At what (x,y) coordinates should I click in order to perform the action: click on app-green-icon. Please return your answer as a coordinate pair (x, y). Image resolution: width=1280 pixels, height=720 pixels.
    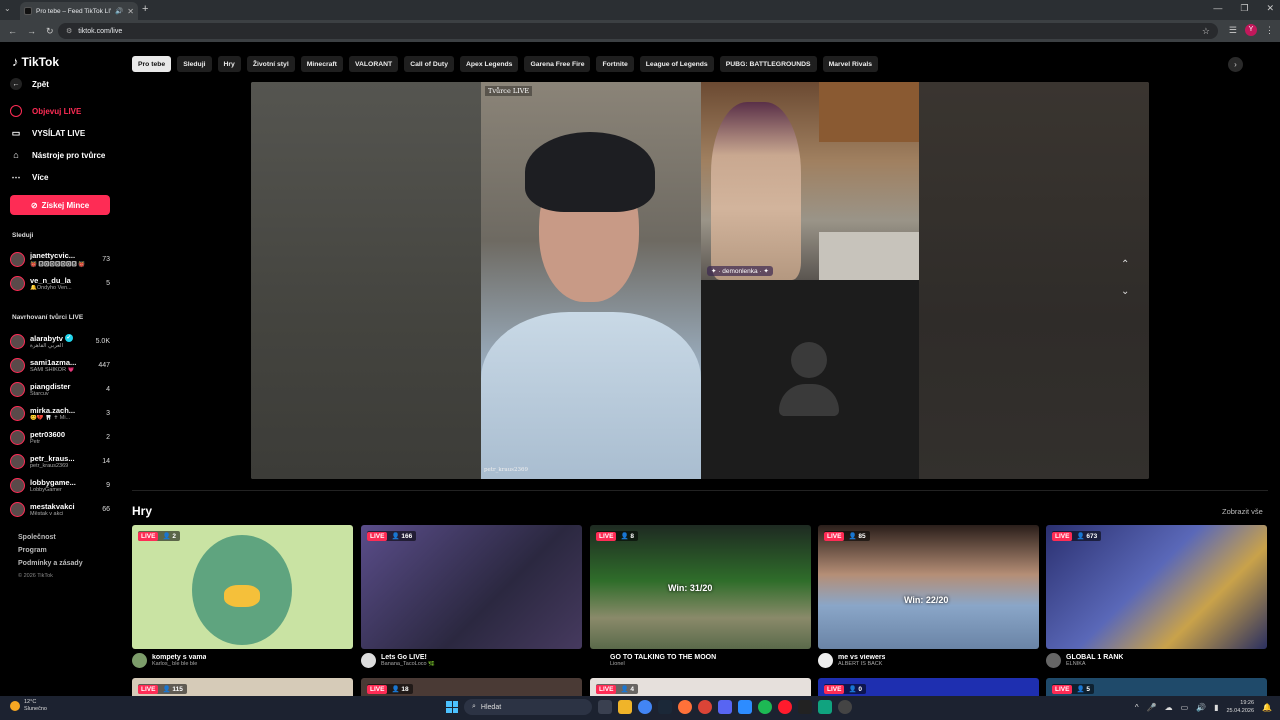
    Looking at the image, I should click on (825, 707).